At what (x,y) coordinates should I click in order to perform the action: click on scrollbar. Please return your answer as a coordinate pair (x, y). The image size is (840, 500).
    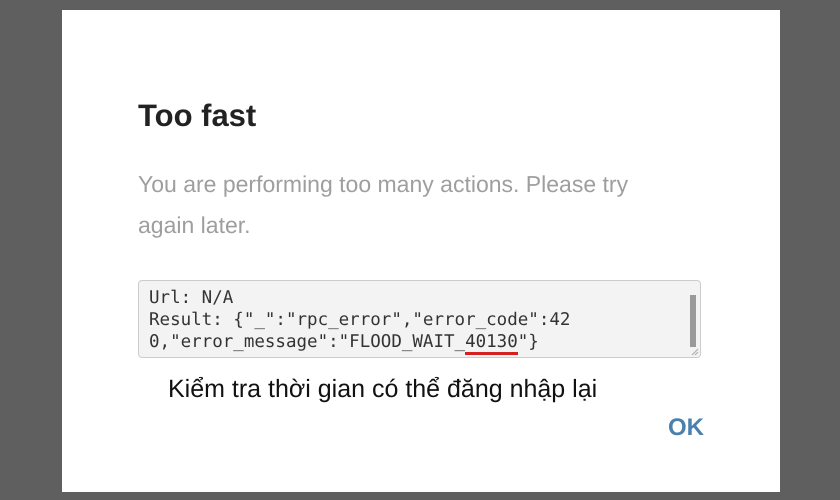
    Looking at the image, I should click on (693, 321).